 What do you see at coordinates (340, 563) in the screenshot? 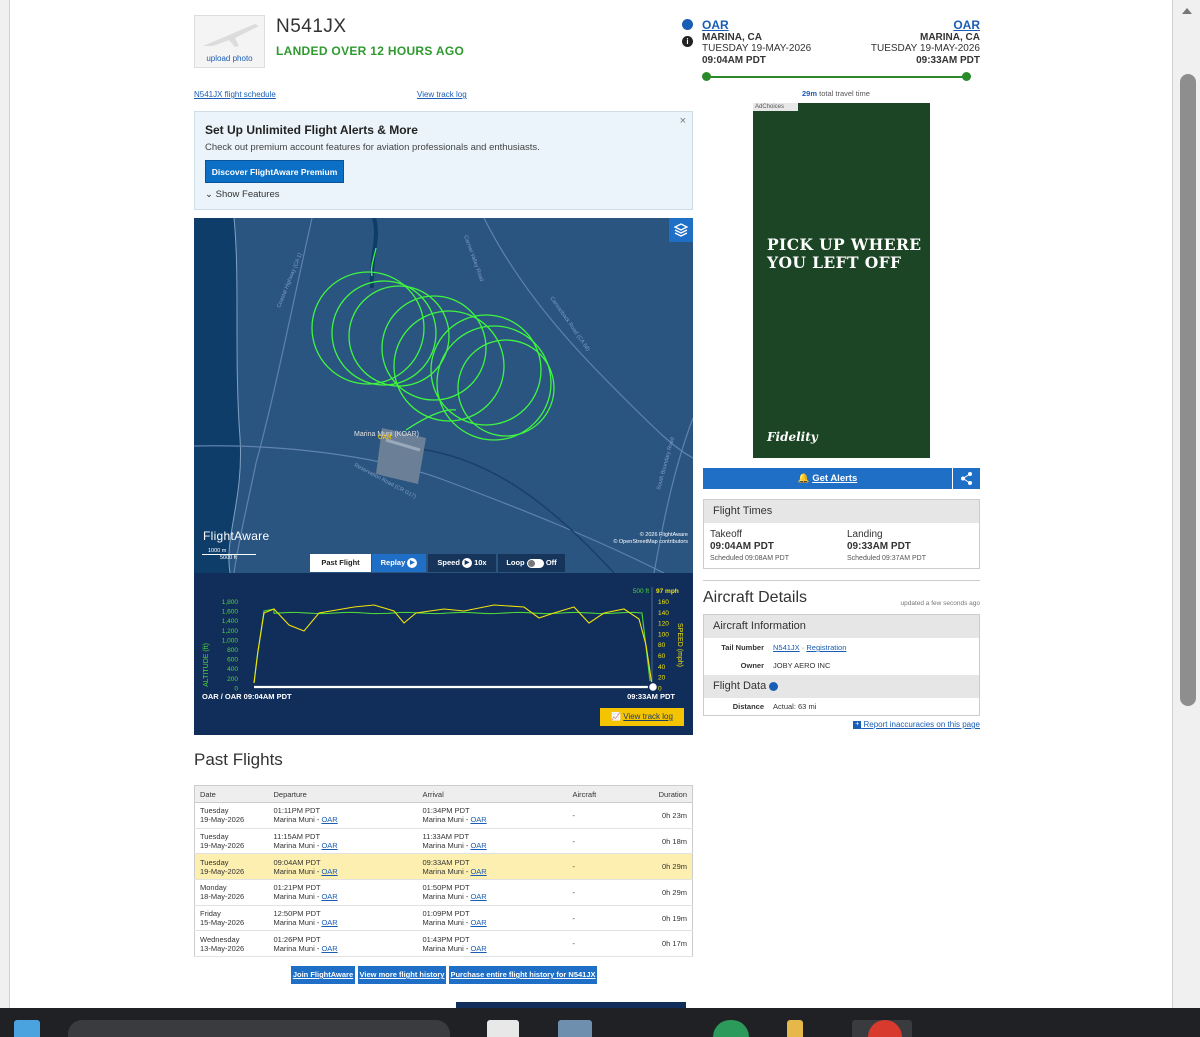
I see `past-flight-tab: Past Flight` at bounding box center [340, 563].